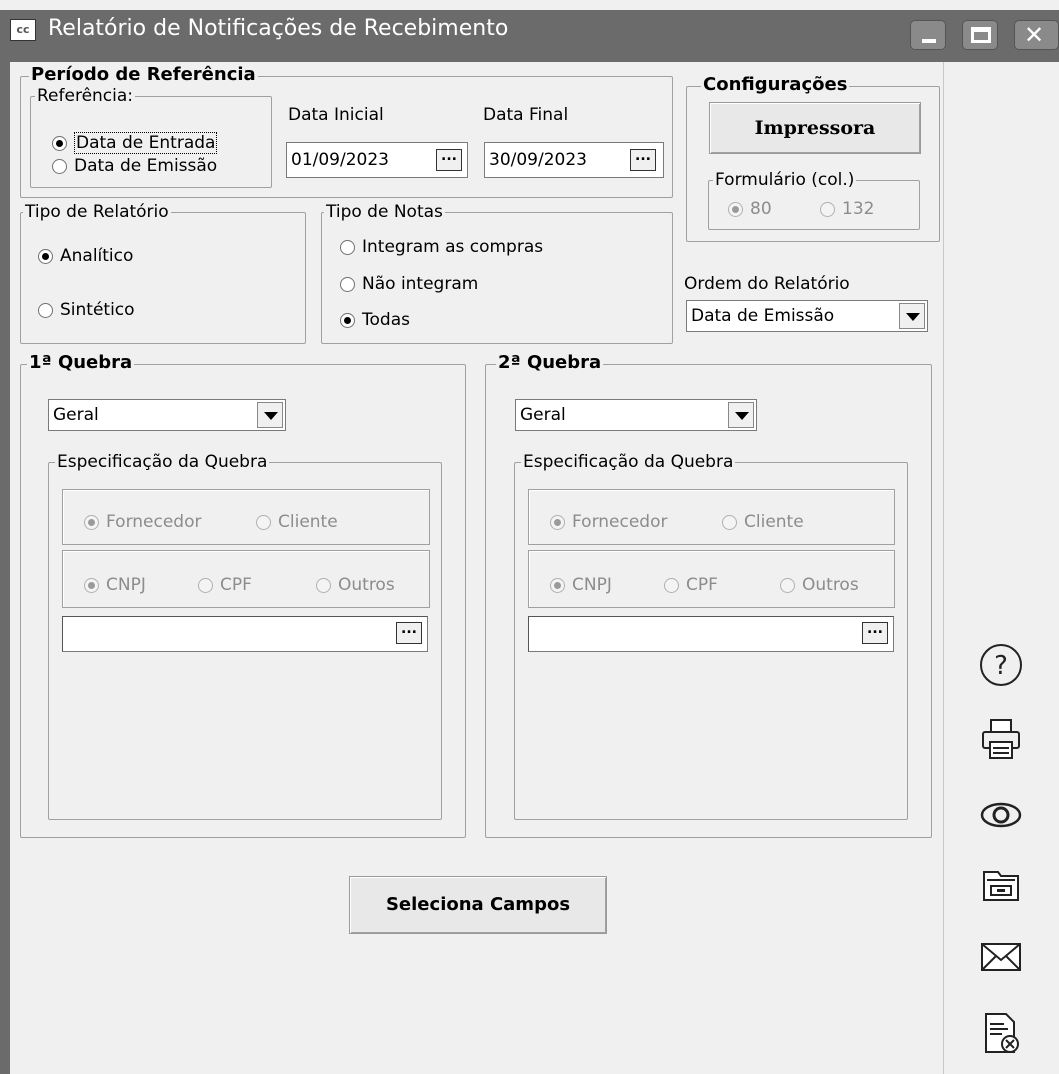 Image resolution: width=1059 pixels, height=1074 pixels. What do you see at coordinates (1001, 739) in the screenshot?
I see `printer-icon` at bounding box center [1001, 739].